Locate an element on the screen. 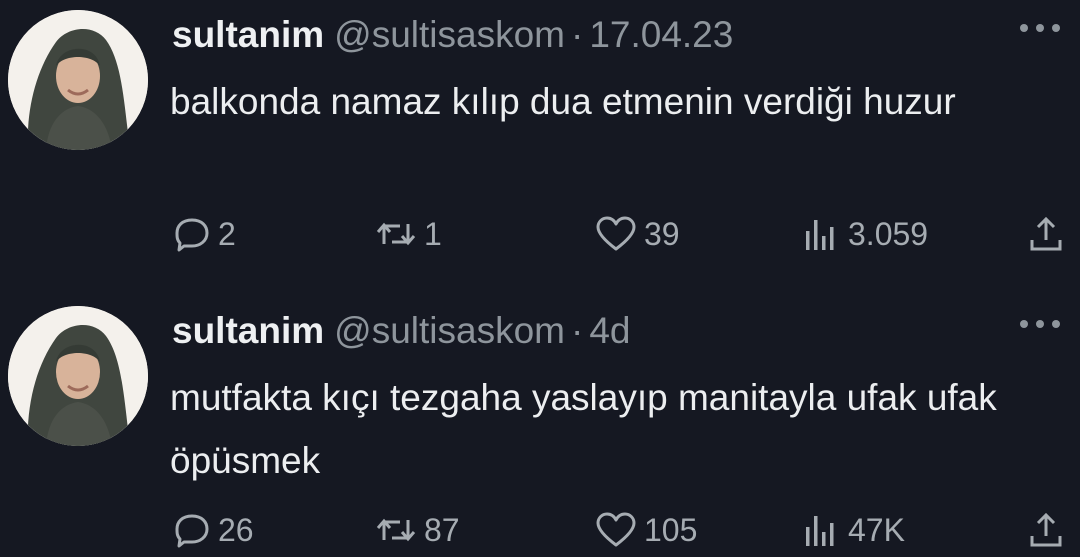 The image size is (1080, 557). views-button: 3.059 is located at coordinates (865, 234).